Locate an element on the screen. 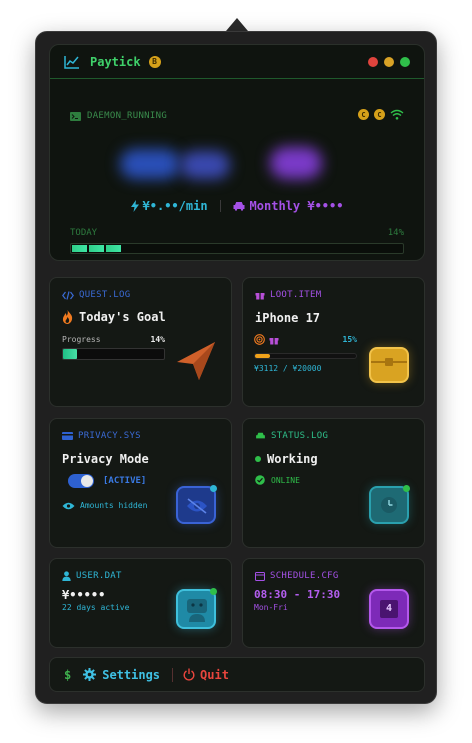  card-header: LOOT.ITEM is located at coordinates (288, 295).